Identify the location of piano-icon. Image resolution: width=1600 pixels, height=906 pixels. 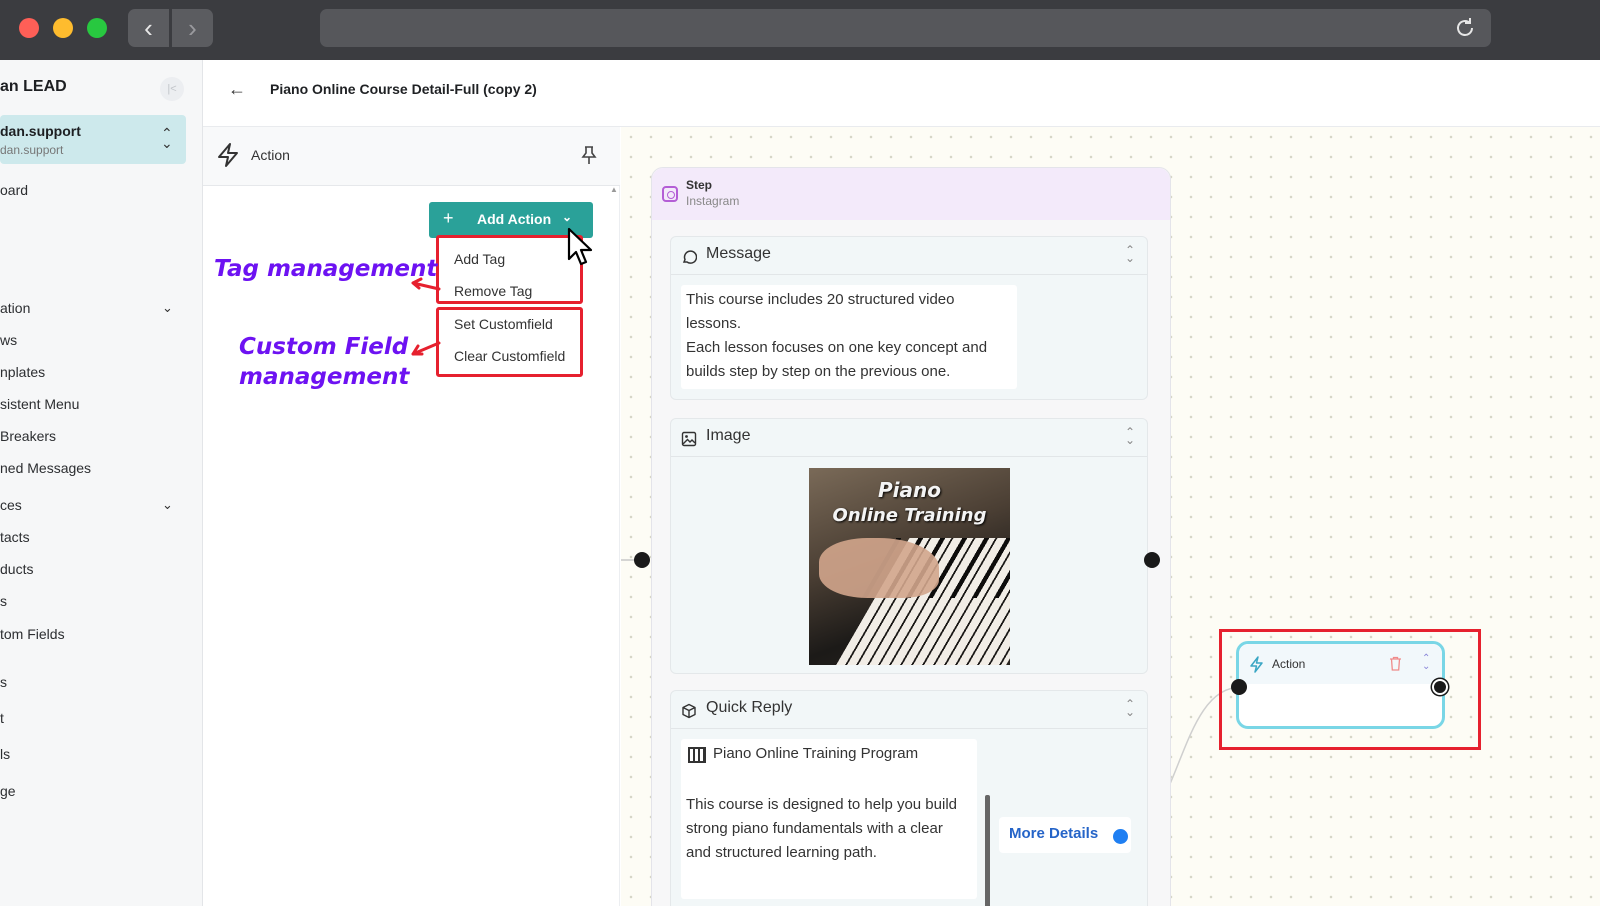
(697, 755).